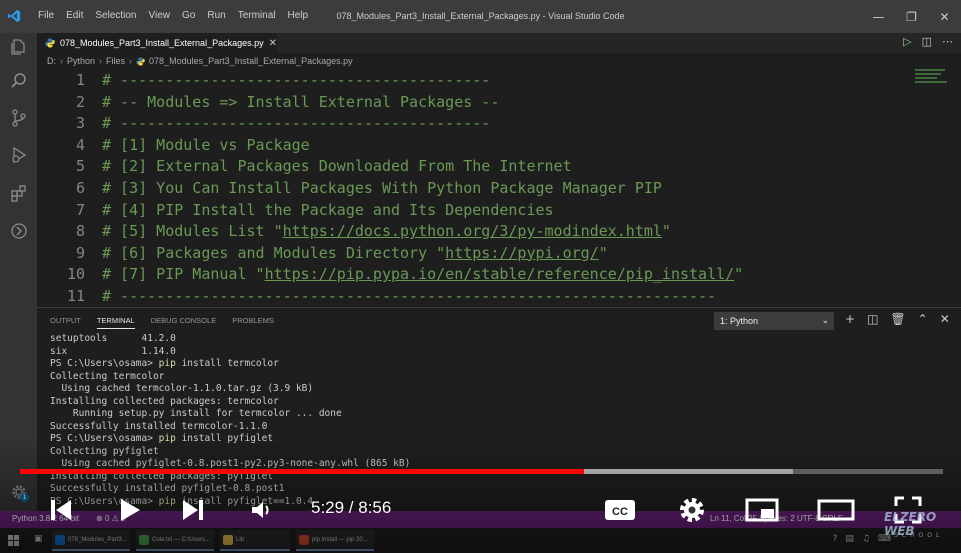 The width and height of the screenshot is (961, 553). What do you see at coordinates (46, 15) in the screenshot?
I see `menu-file: File` at bounding box center [46, 15].